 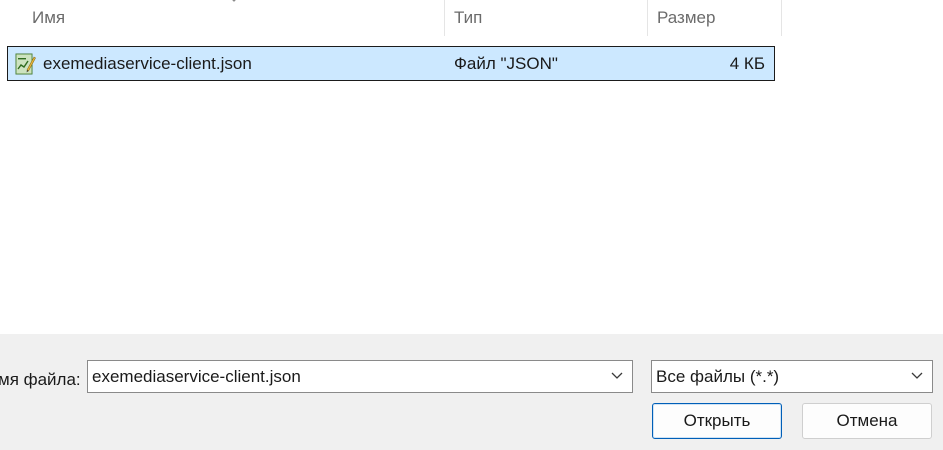 What do you see at coordinates (792, 376) in the screenshot?
I see `file-type-filter-select: Все файлы (*.*)` at bounding box center [792, 376].